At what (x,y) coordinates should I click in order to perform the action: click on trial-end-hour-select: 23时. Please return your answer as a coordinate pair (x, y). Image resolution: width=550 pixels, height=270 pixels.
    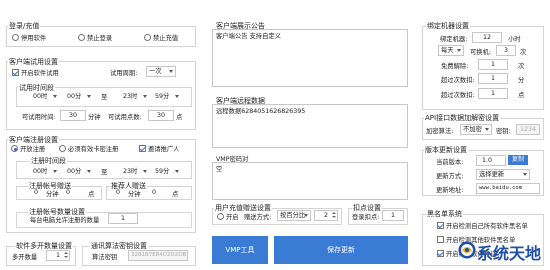
    Looking at the image, I should click on (135, 96).